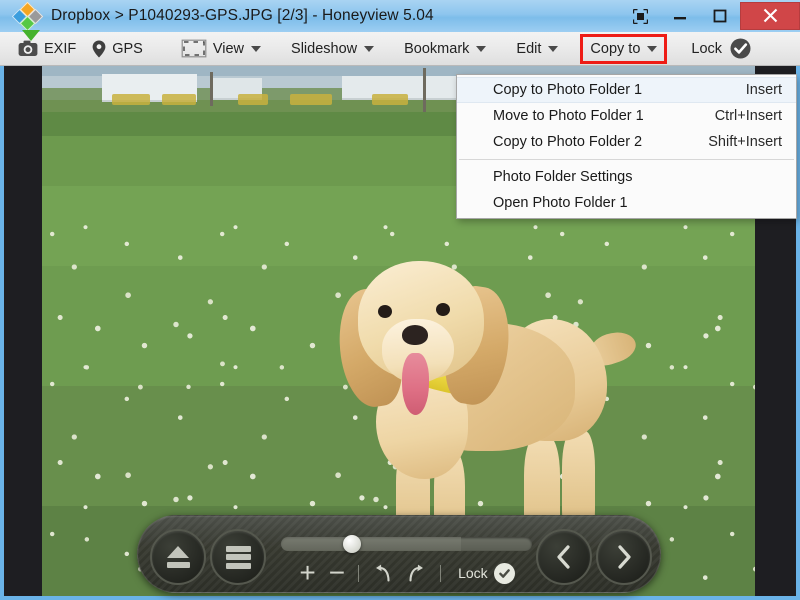  I want to click on previous-image-button, so click(564, 557).